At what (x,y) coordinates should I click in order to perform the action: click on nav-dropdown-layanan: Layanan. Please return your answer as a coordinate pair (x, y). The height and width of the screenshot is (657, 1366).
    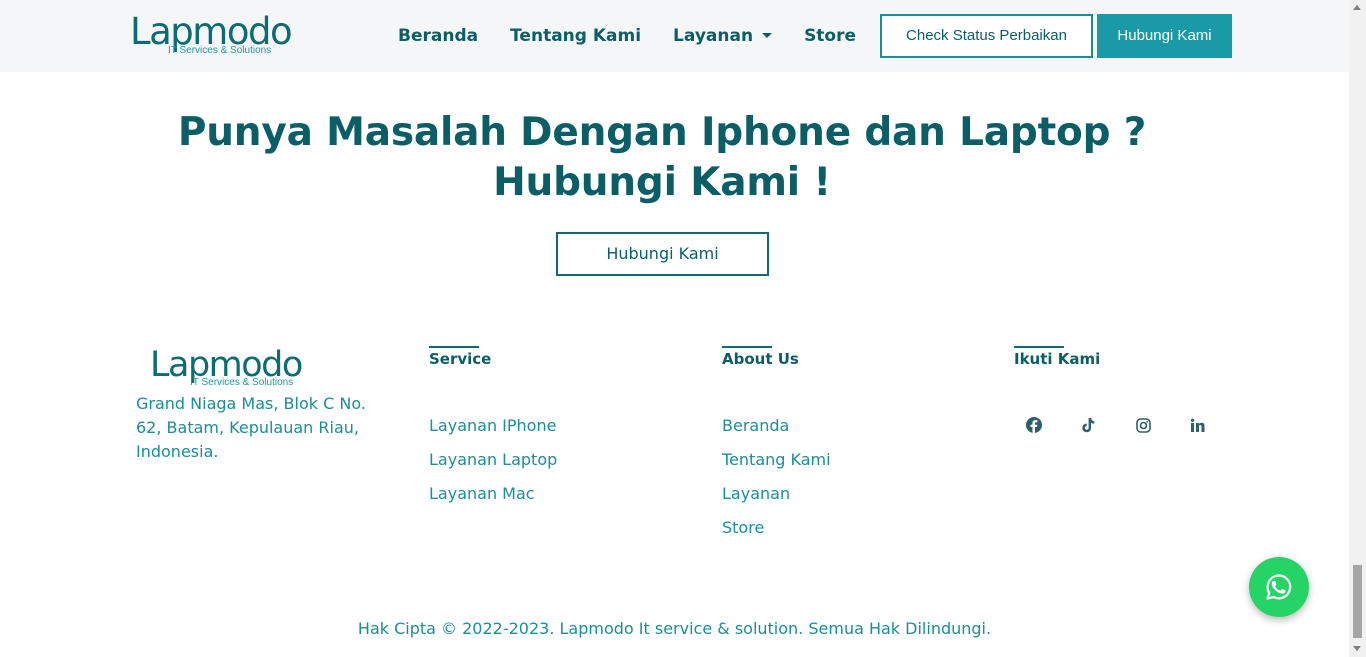
    Looking at the image, I should click on (723, 36).